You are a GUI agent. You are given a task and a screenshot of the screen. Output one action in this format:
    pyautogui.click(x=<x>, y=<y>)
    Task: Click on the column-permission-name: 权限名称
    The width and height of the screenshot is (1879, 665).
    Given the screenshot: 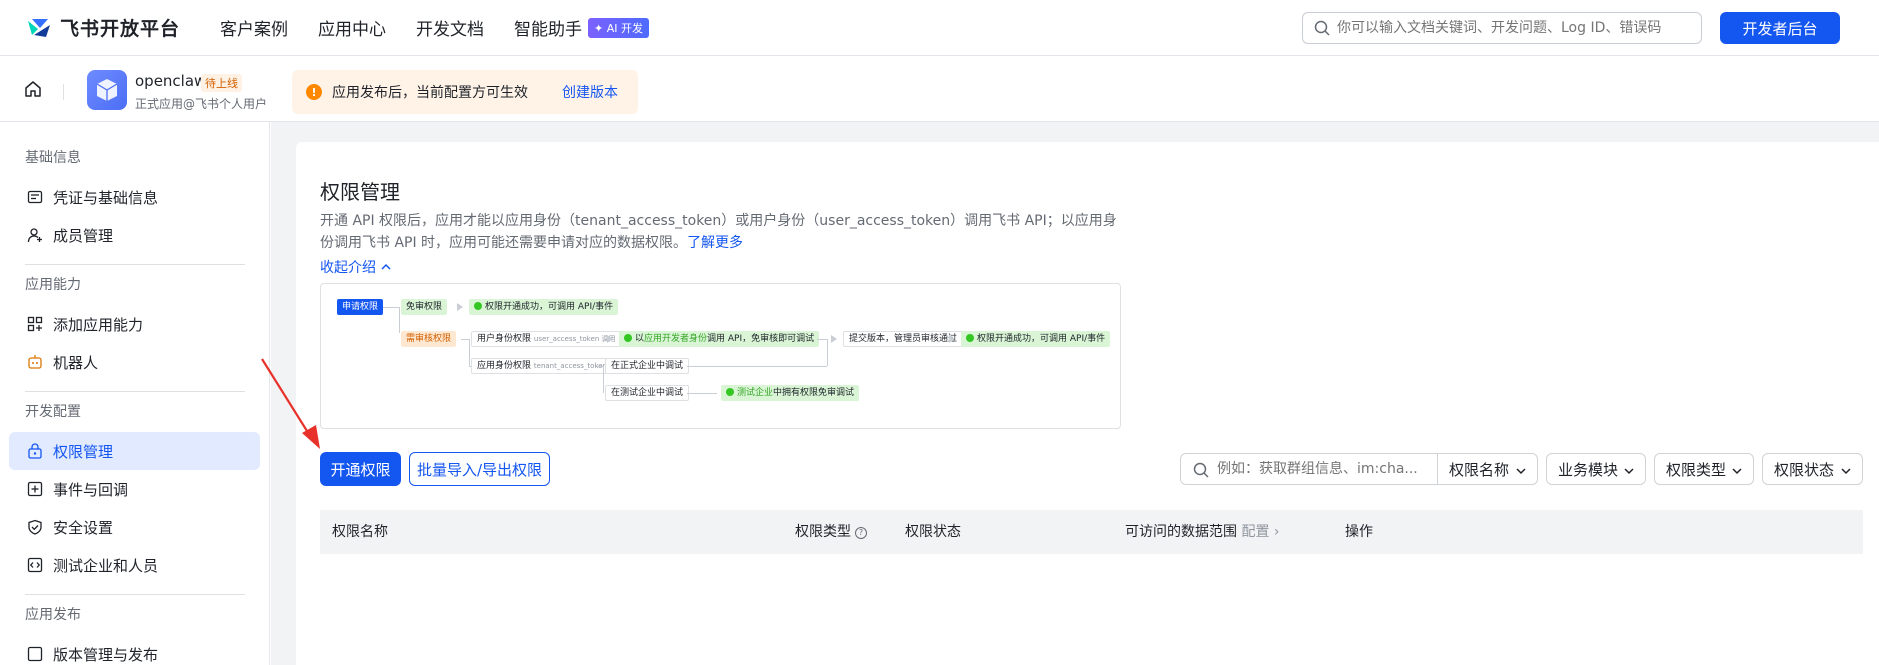 What is the action you would take?
    pyautogui.click(x=360, y=532)
    